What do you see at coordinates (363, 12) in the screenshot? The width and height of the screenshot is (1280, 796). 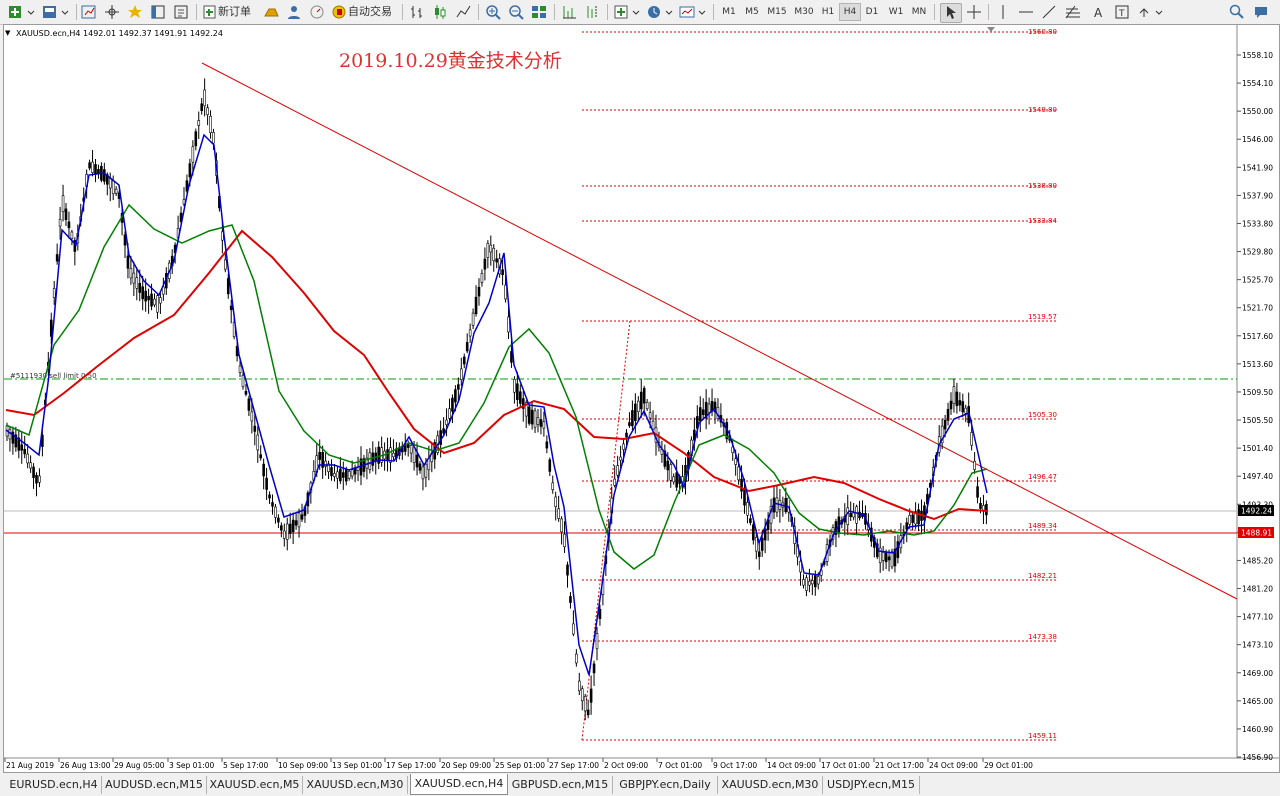 I see `auto-trading-button: 自动交易` at bounding box center [363, 12].